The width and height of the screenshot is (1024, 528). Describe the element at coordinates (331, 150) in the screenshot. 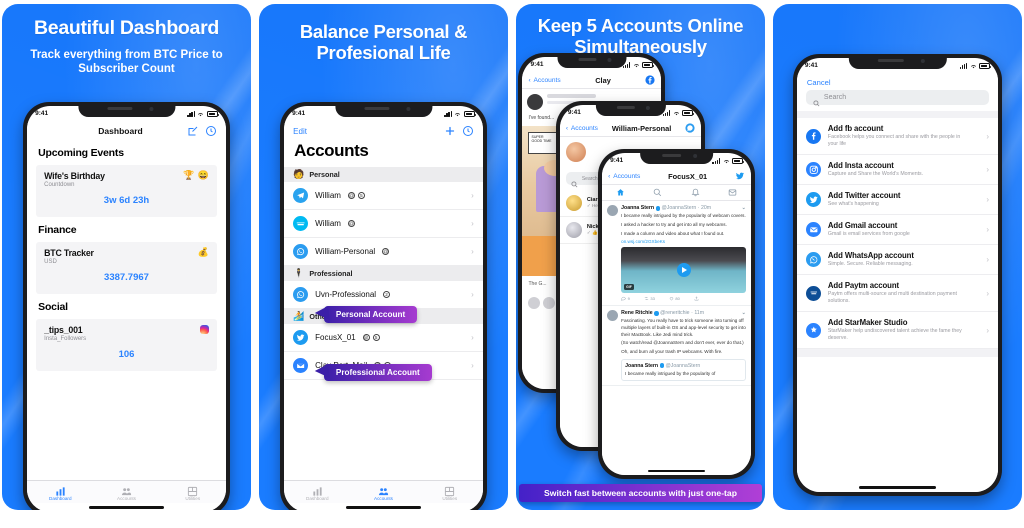

I see `page-title: Accounts` at that location.